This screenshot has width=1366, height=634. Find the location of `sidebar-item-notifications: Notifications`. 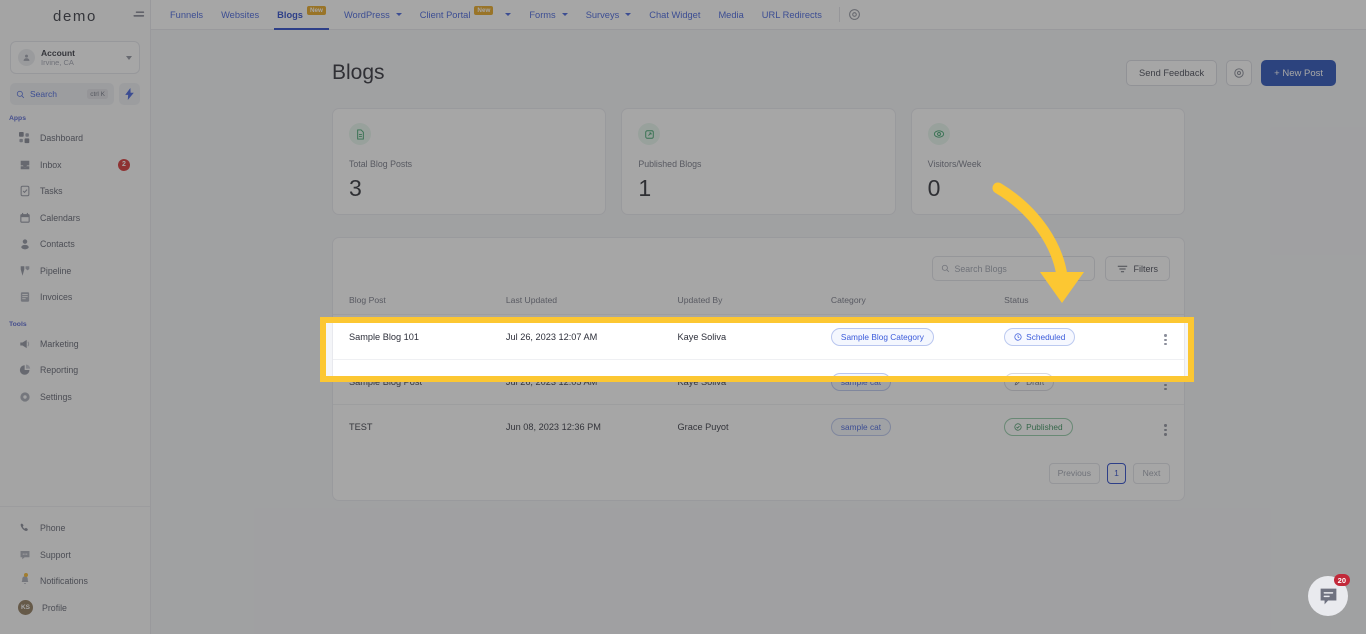

sidebar-item-notifications: Notifications is located at coordinates (75, 581).